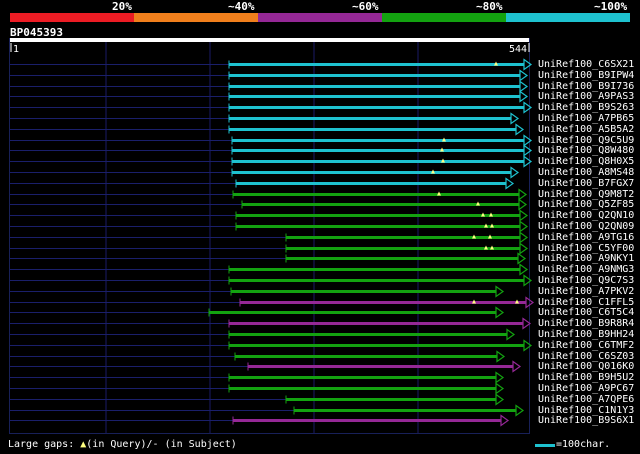 The image size is (640, 454). What do you see at coordinates (586, 312) in the screenshot?
I see `hit-label: UniRef100_C6T5C4` at bounding box center [586, 312].